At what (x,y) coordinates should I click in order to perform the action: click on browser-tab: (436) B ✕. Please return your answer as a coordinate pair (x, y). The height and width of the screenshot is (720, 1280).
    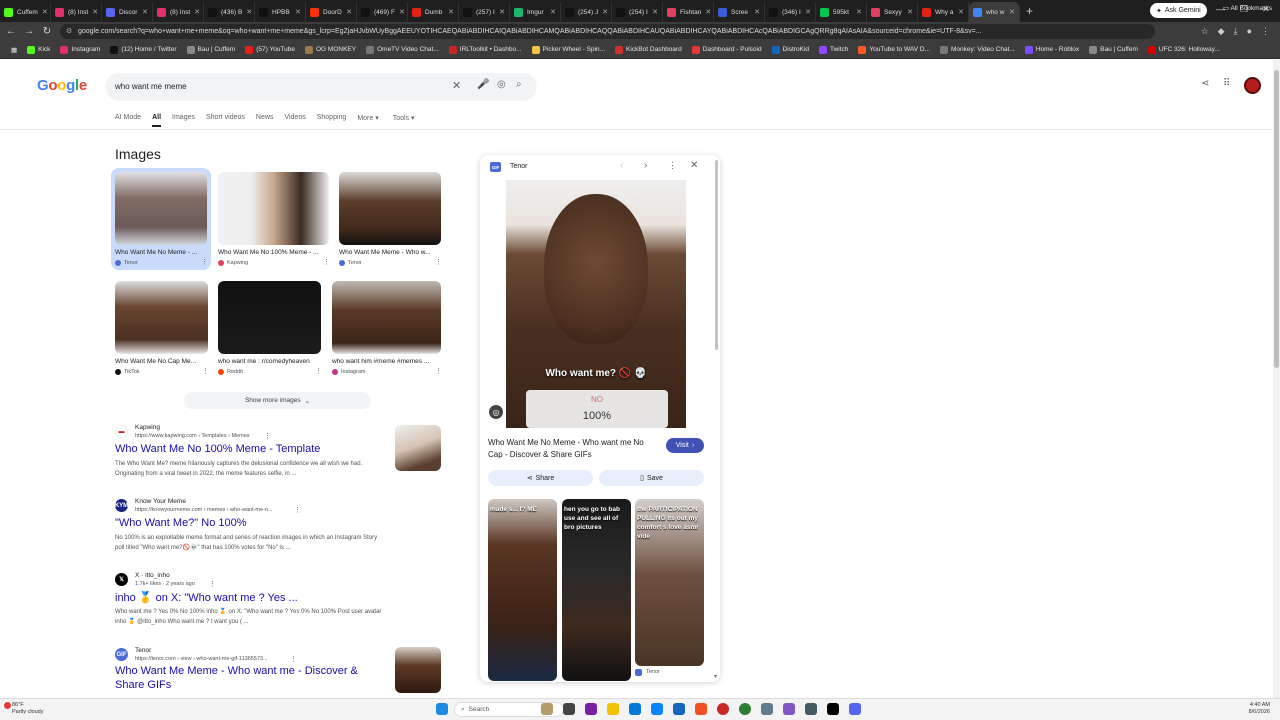
    Looking at the image, I should click on (229, 12).